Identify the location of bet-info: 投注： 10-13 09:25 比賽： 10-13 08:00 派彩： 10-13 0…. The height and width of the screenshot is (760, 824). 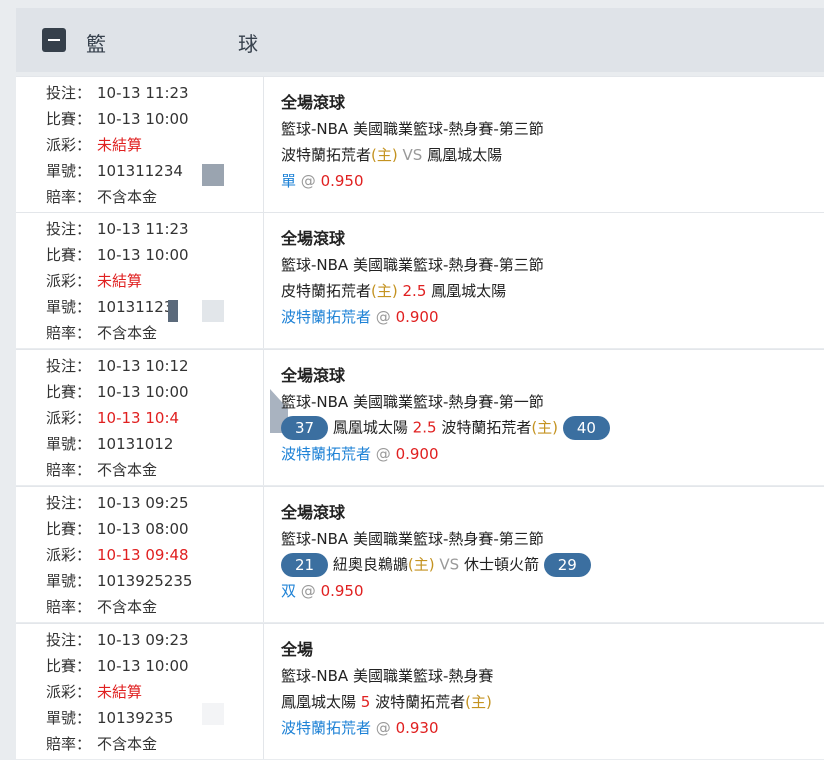
(140, 554).